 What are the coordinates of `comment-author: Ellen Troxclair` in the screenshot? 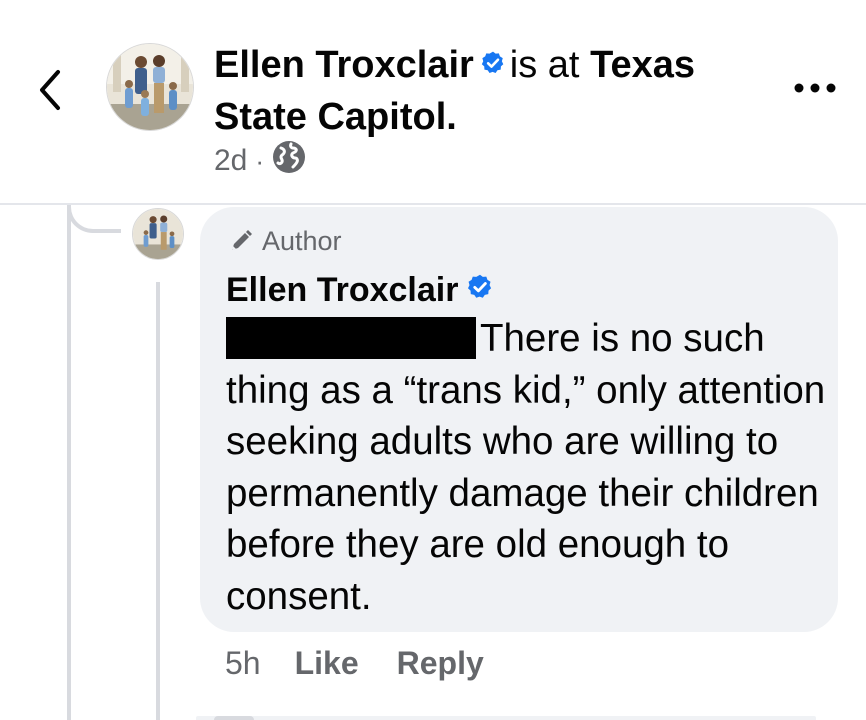 It's located at (519, 290).